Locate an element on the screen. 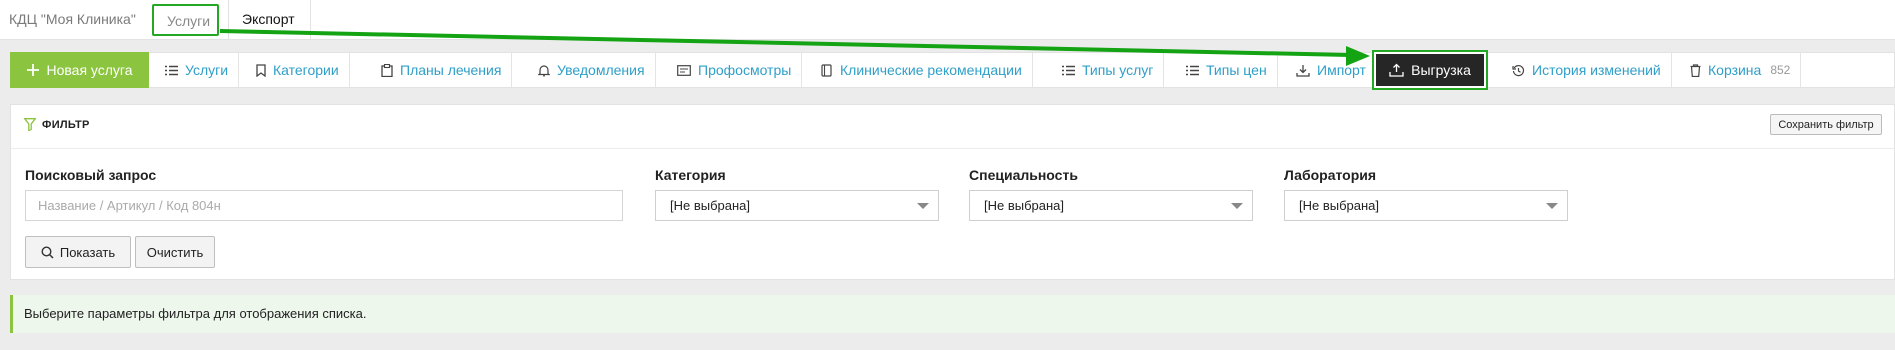  specialty-select: [Не выбрана] is located at coordinates (1111, 205).